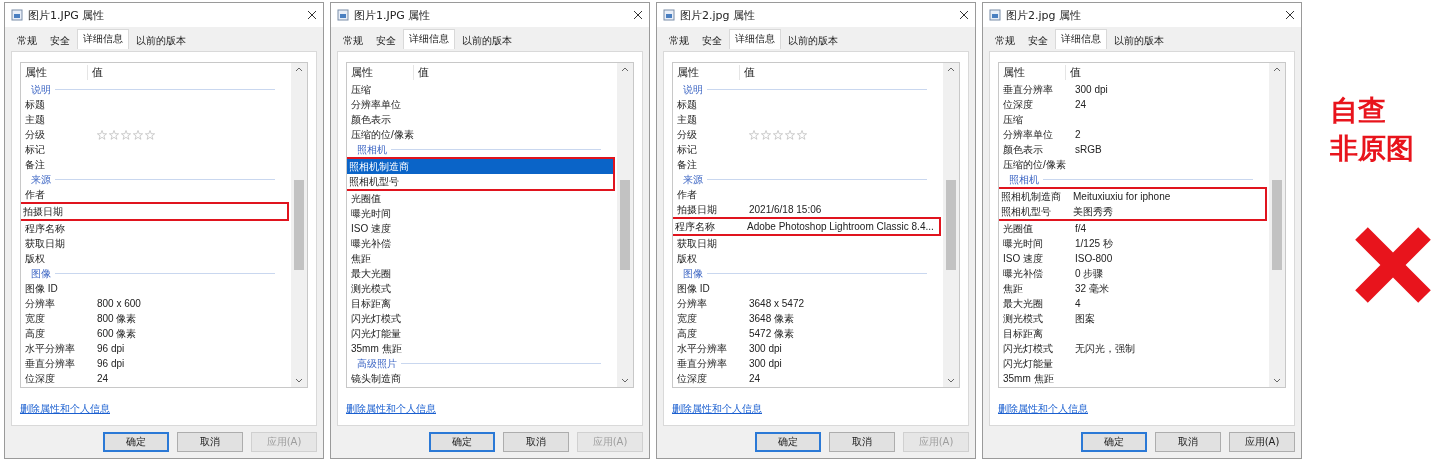 This screenshot has height=465, width=1454. Describe the element at coordinates (482, 213) in the screenshot. I see `property-row: 曝光时间` at that location.